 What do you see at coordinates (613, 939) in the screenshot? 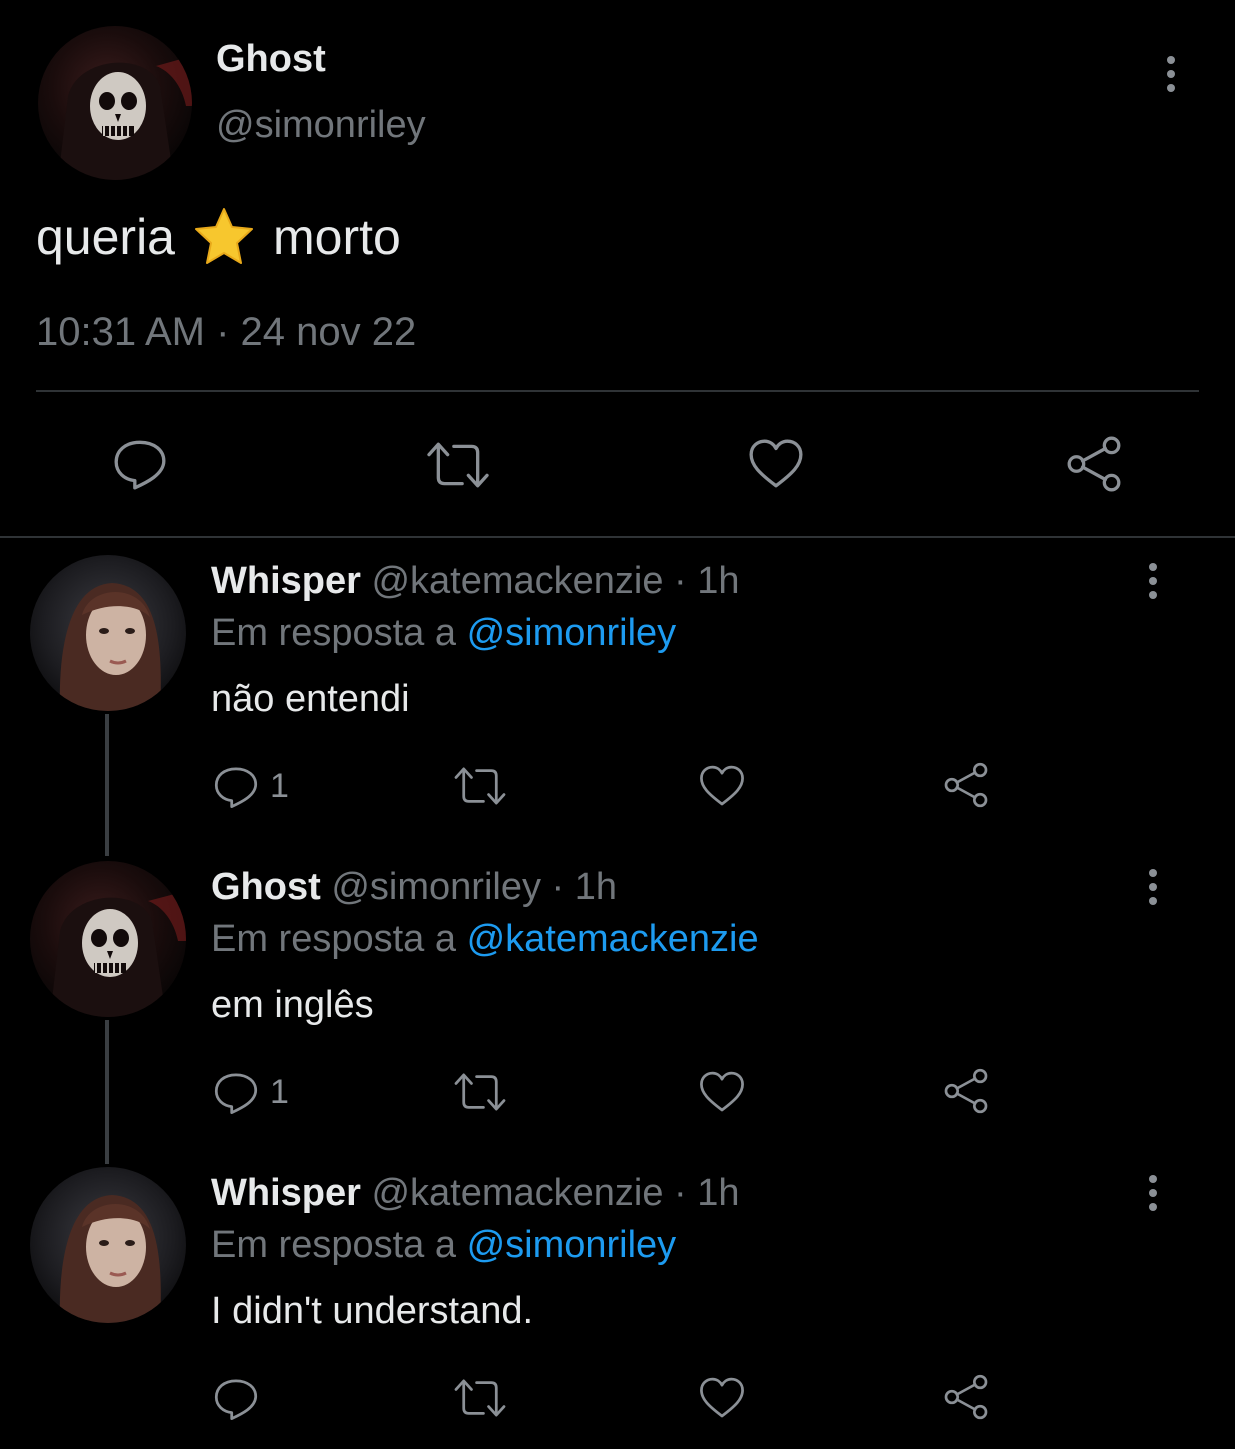
I see `mention-link: @katemackenzie` at bounding box center [613, 939].